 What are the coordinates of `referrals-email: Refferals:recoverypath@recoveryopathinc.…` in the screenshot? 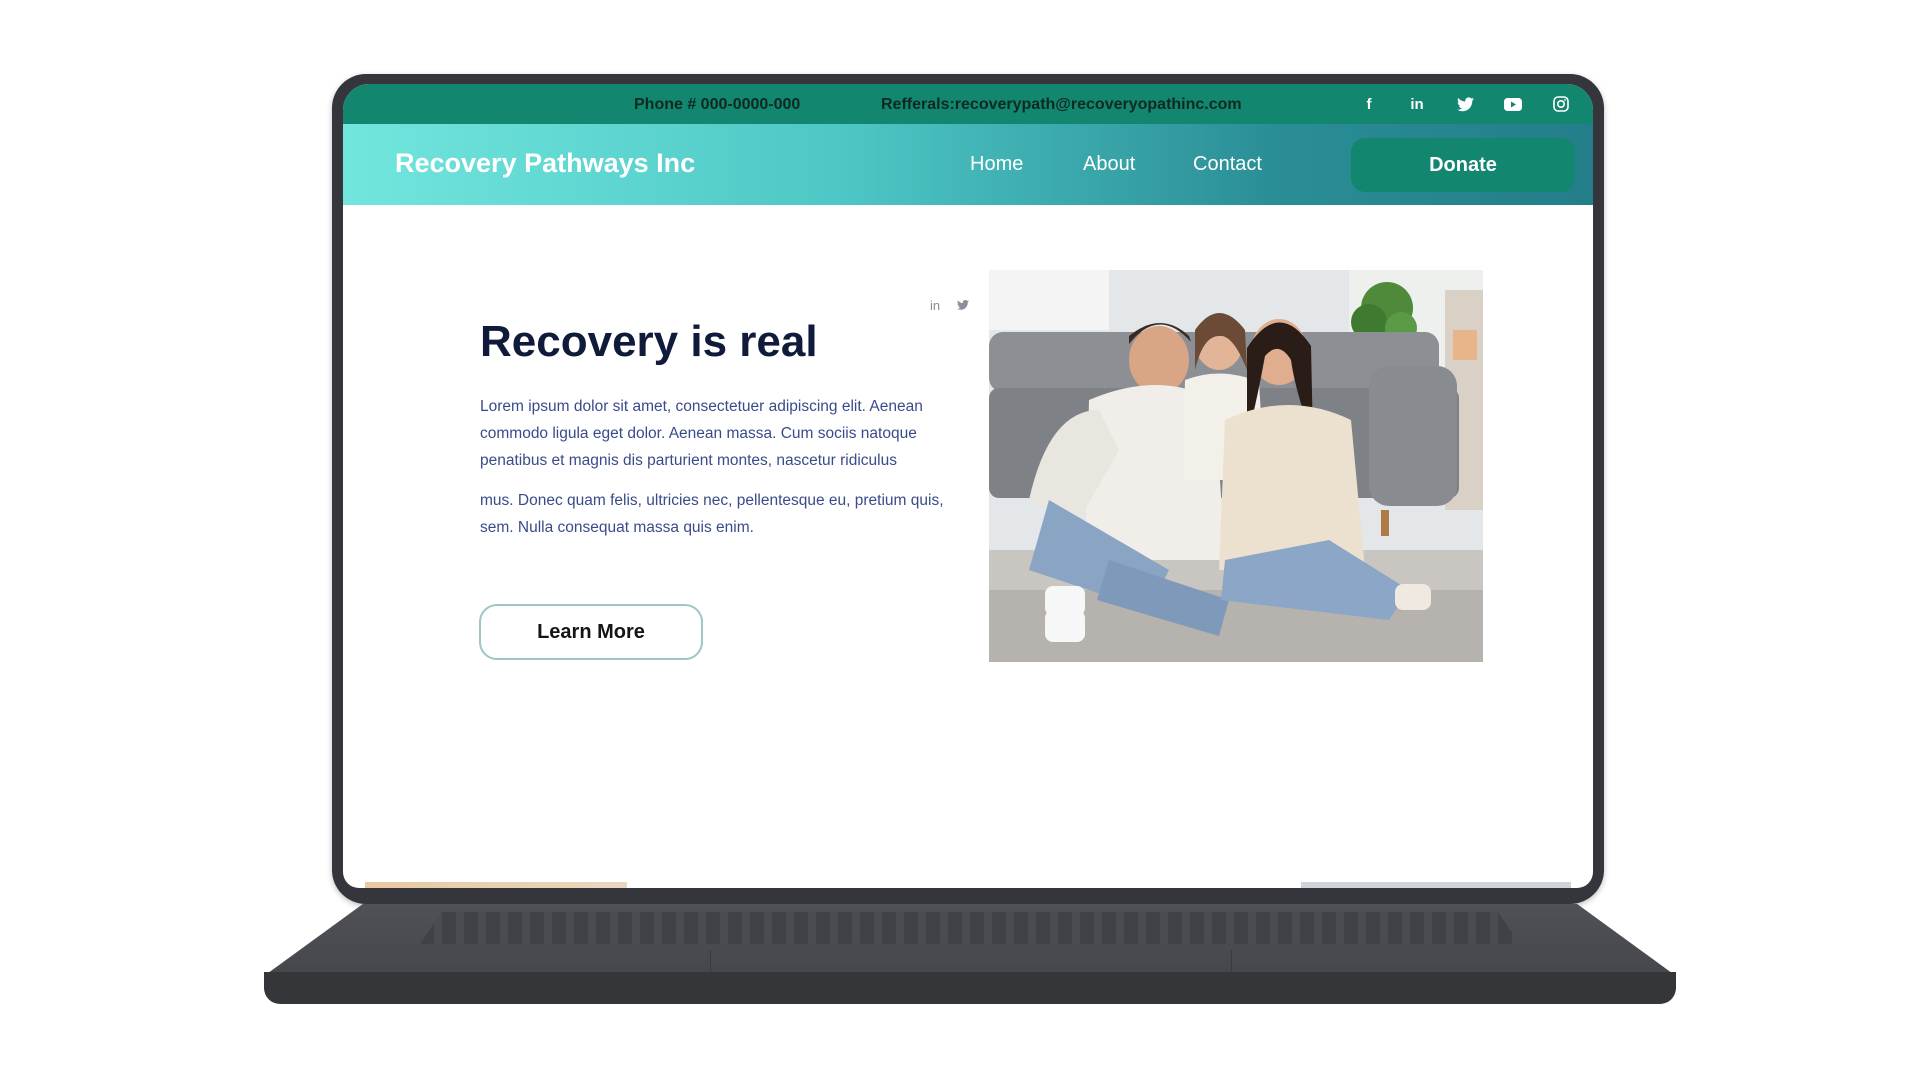 It's located at (1061, 105).